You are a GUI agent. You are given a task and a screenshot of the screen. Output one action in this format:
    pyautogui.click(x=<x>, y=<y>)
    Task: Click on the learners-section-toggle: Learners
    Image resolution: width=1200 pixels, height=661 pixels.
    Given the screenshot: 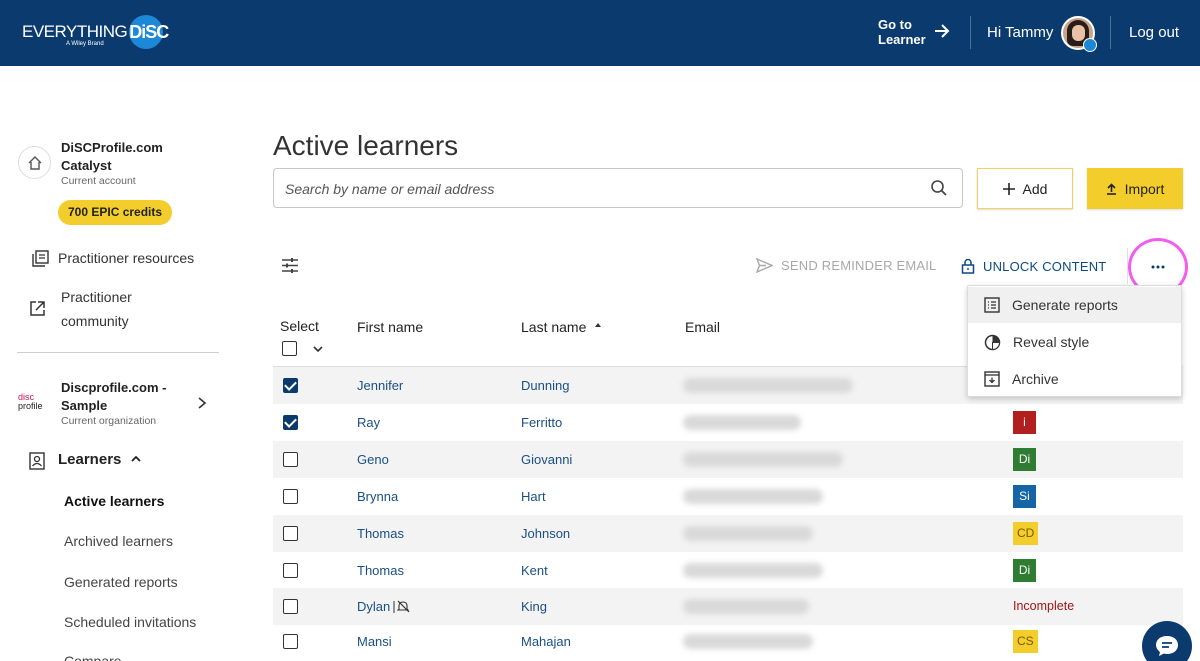 What is the action you would take?
    pyautogui.click(x=100, y=459)
    